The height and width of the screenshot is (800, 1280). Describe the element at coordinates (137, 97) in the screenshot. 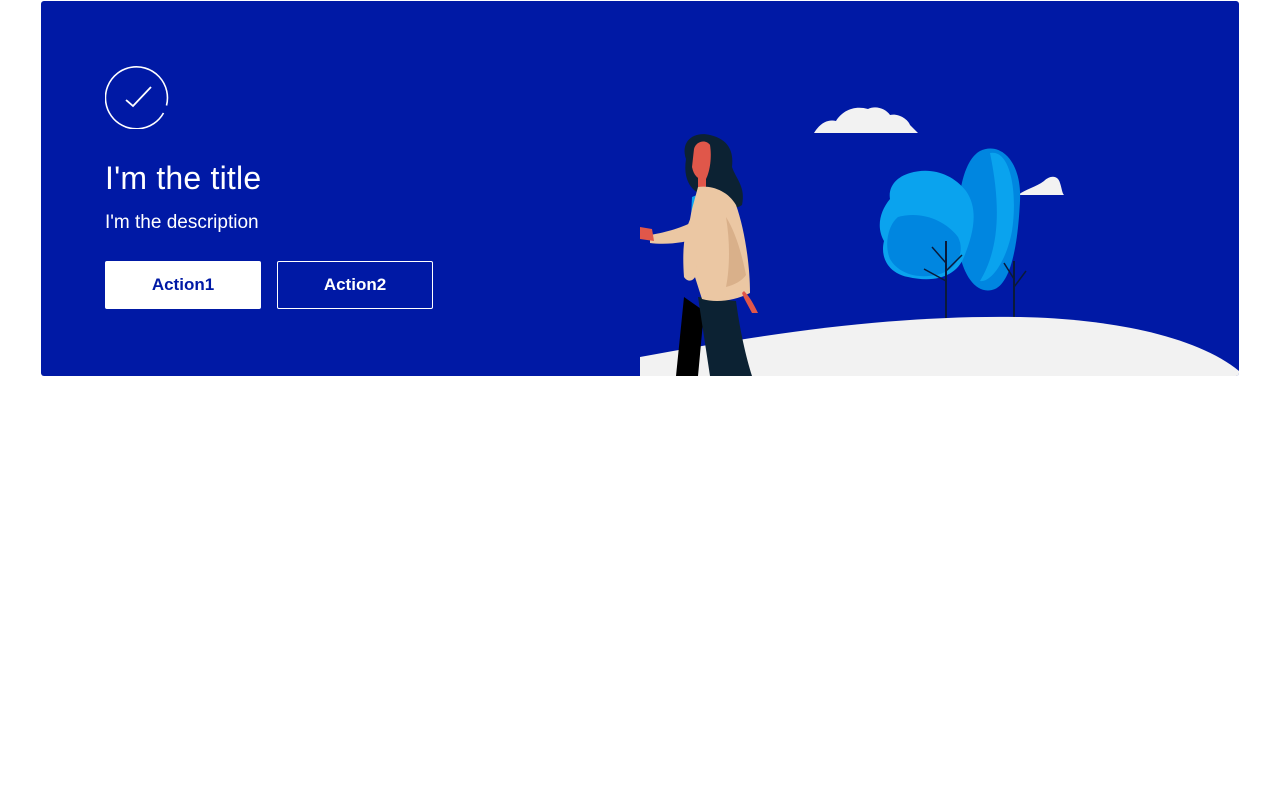

I see `checkmark-circle-icon` at that location.